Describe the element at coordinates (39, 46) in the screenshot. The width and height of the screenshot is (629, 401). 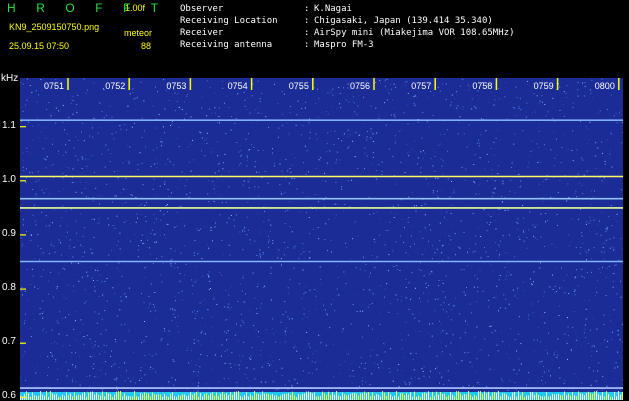
I see `datetime-label: 25.09.15 07:50` at that location.